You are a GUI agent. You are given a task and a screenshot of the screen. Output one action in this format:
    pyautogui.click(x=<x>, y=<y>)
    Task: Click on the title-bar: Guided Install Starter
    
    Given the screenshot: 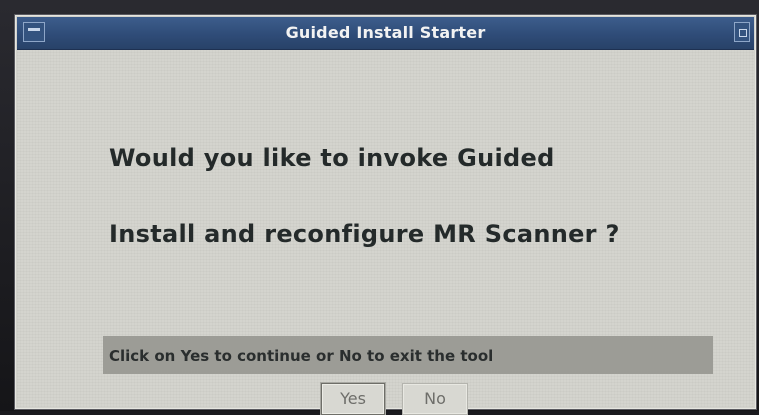 What is the action you would take?
    pyautogui.click(x=385, y=33)
    